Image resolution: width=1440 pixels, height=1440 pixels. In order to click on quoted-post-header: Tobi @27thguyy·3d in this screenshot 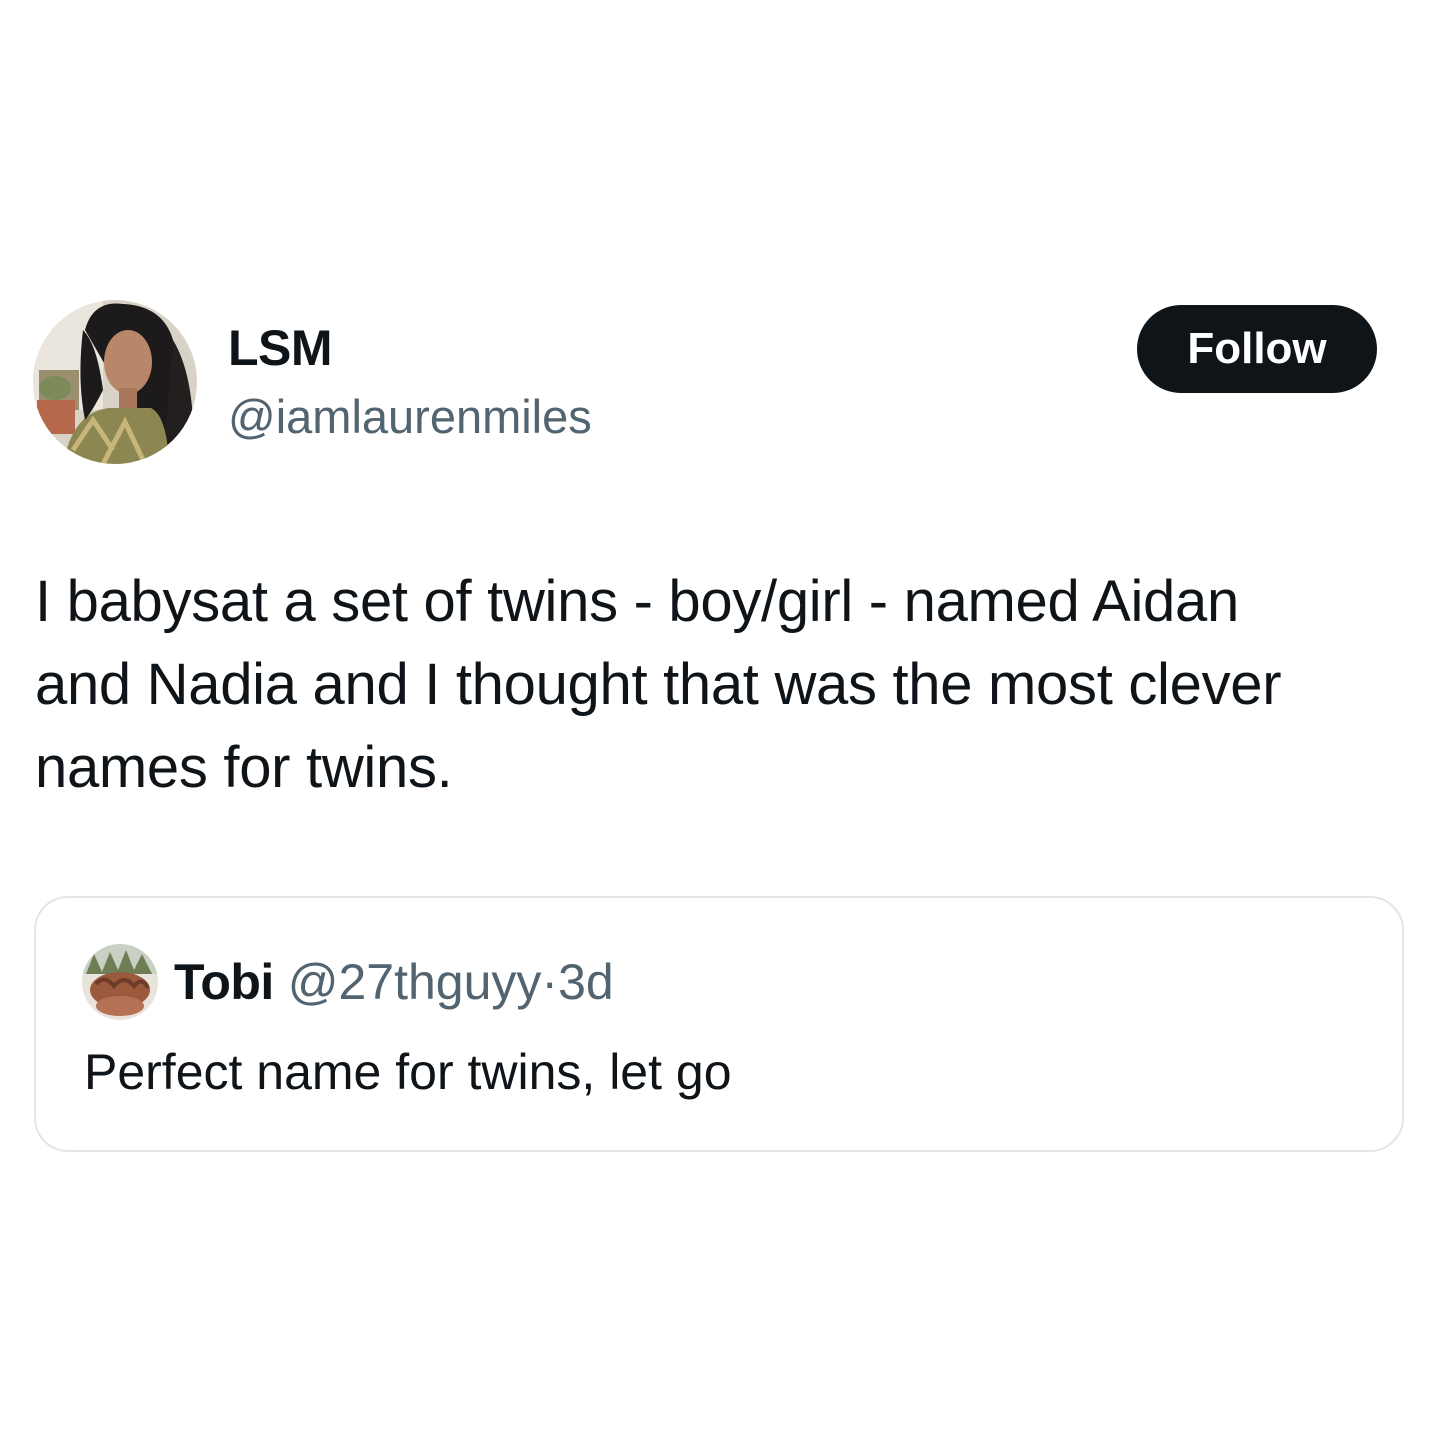, I will do `click(394, 982)`.